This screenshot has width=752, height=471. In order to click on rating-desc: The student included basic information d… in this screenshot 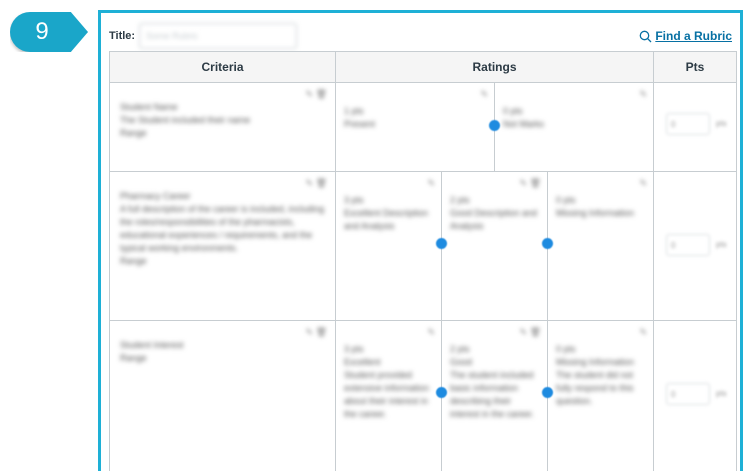, I will do `click(492, 394)`.